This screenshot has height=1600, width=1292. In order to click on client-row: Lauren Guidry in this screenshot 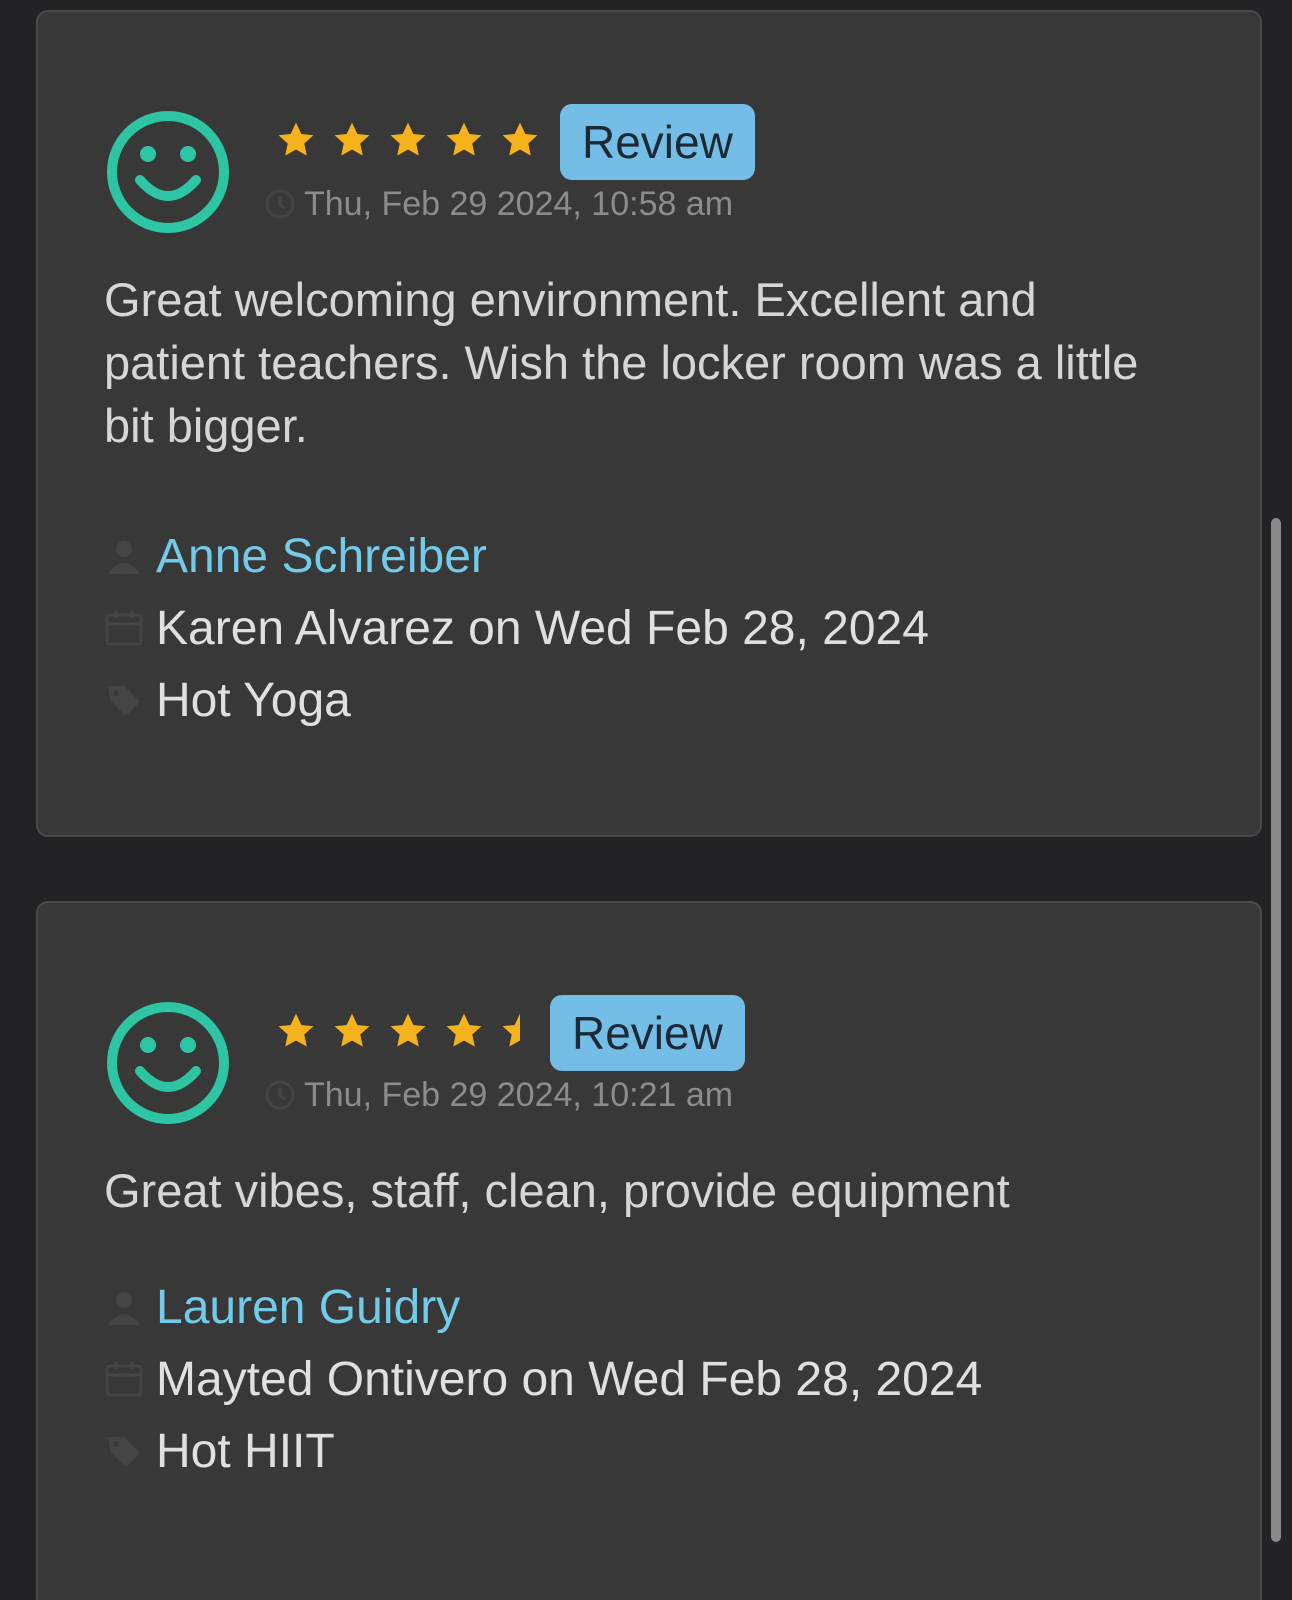, I will do `click(282, 1307)`.